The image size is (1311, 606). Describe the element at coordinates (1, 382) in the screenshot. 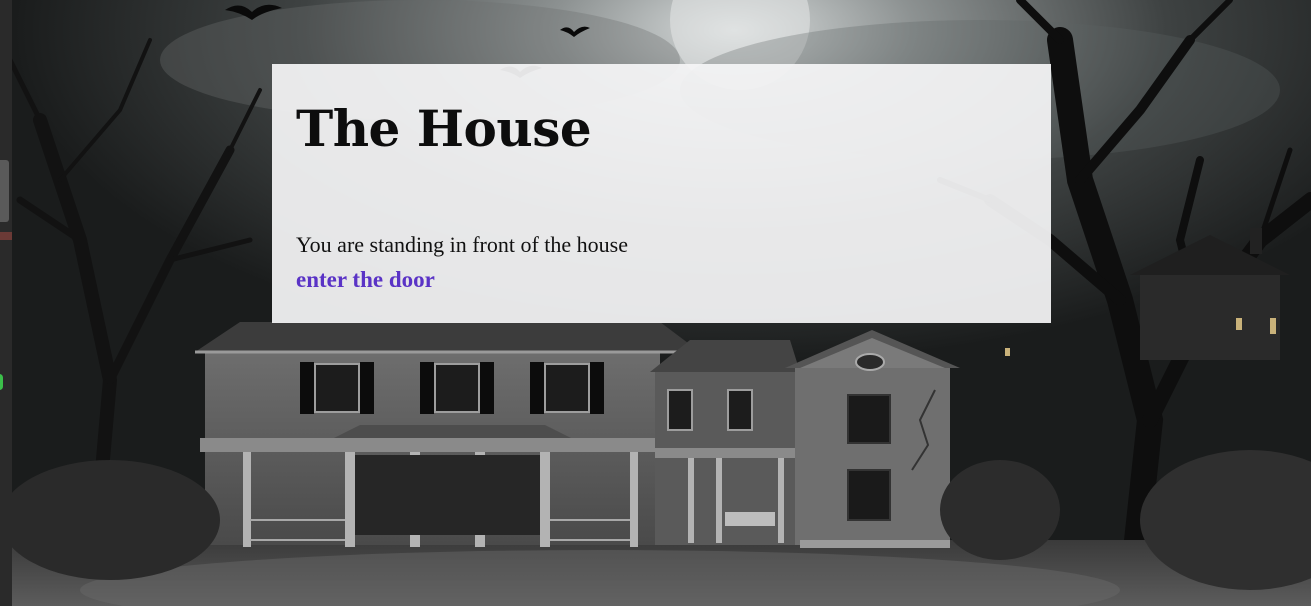

I see `status-indicator` at that location.